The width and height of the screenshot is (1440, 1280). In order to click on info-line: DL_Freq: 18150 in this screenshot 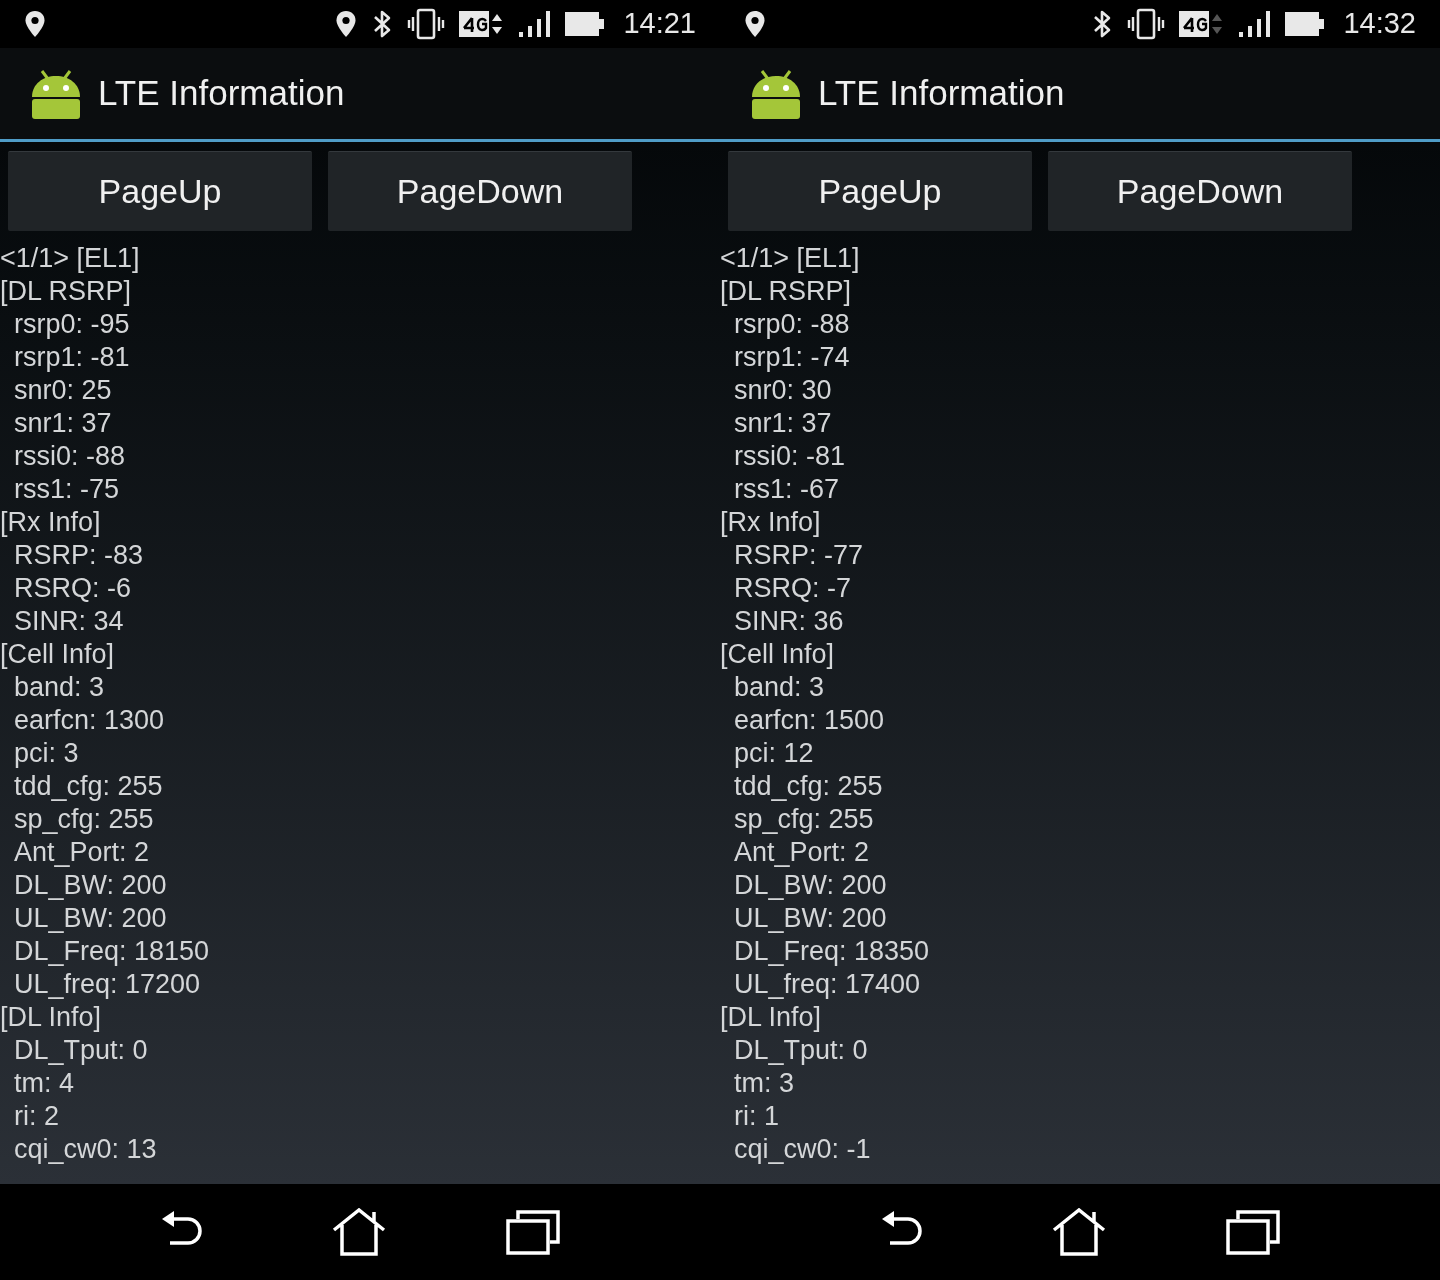, I will do `click(112, 951)`.